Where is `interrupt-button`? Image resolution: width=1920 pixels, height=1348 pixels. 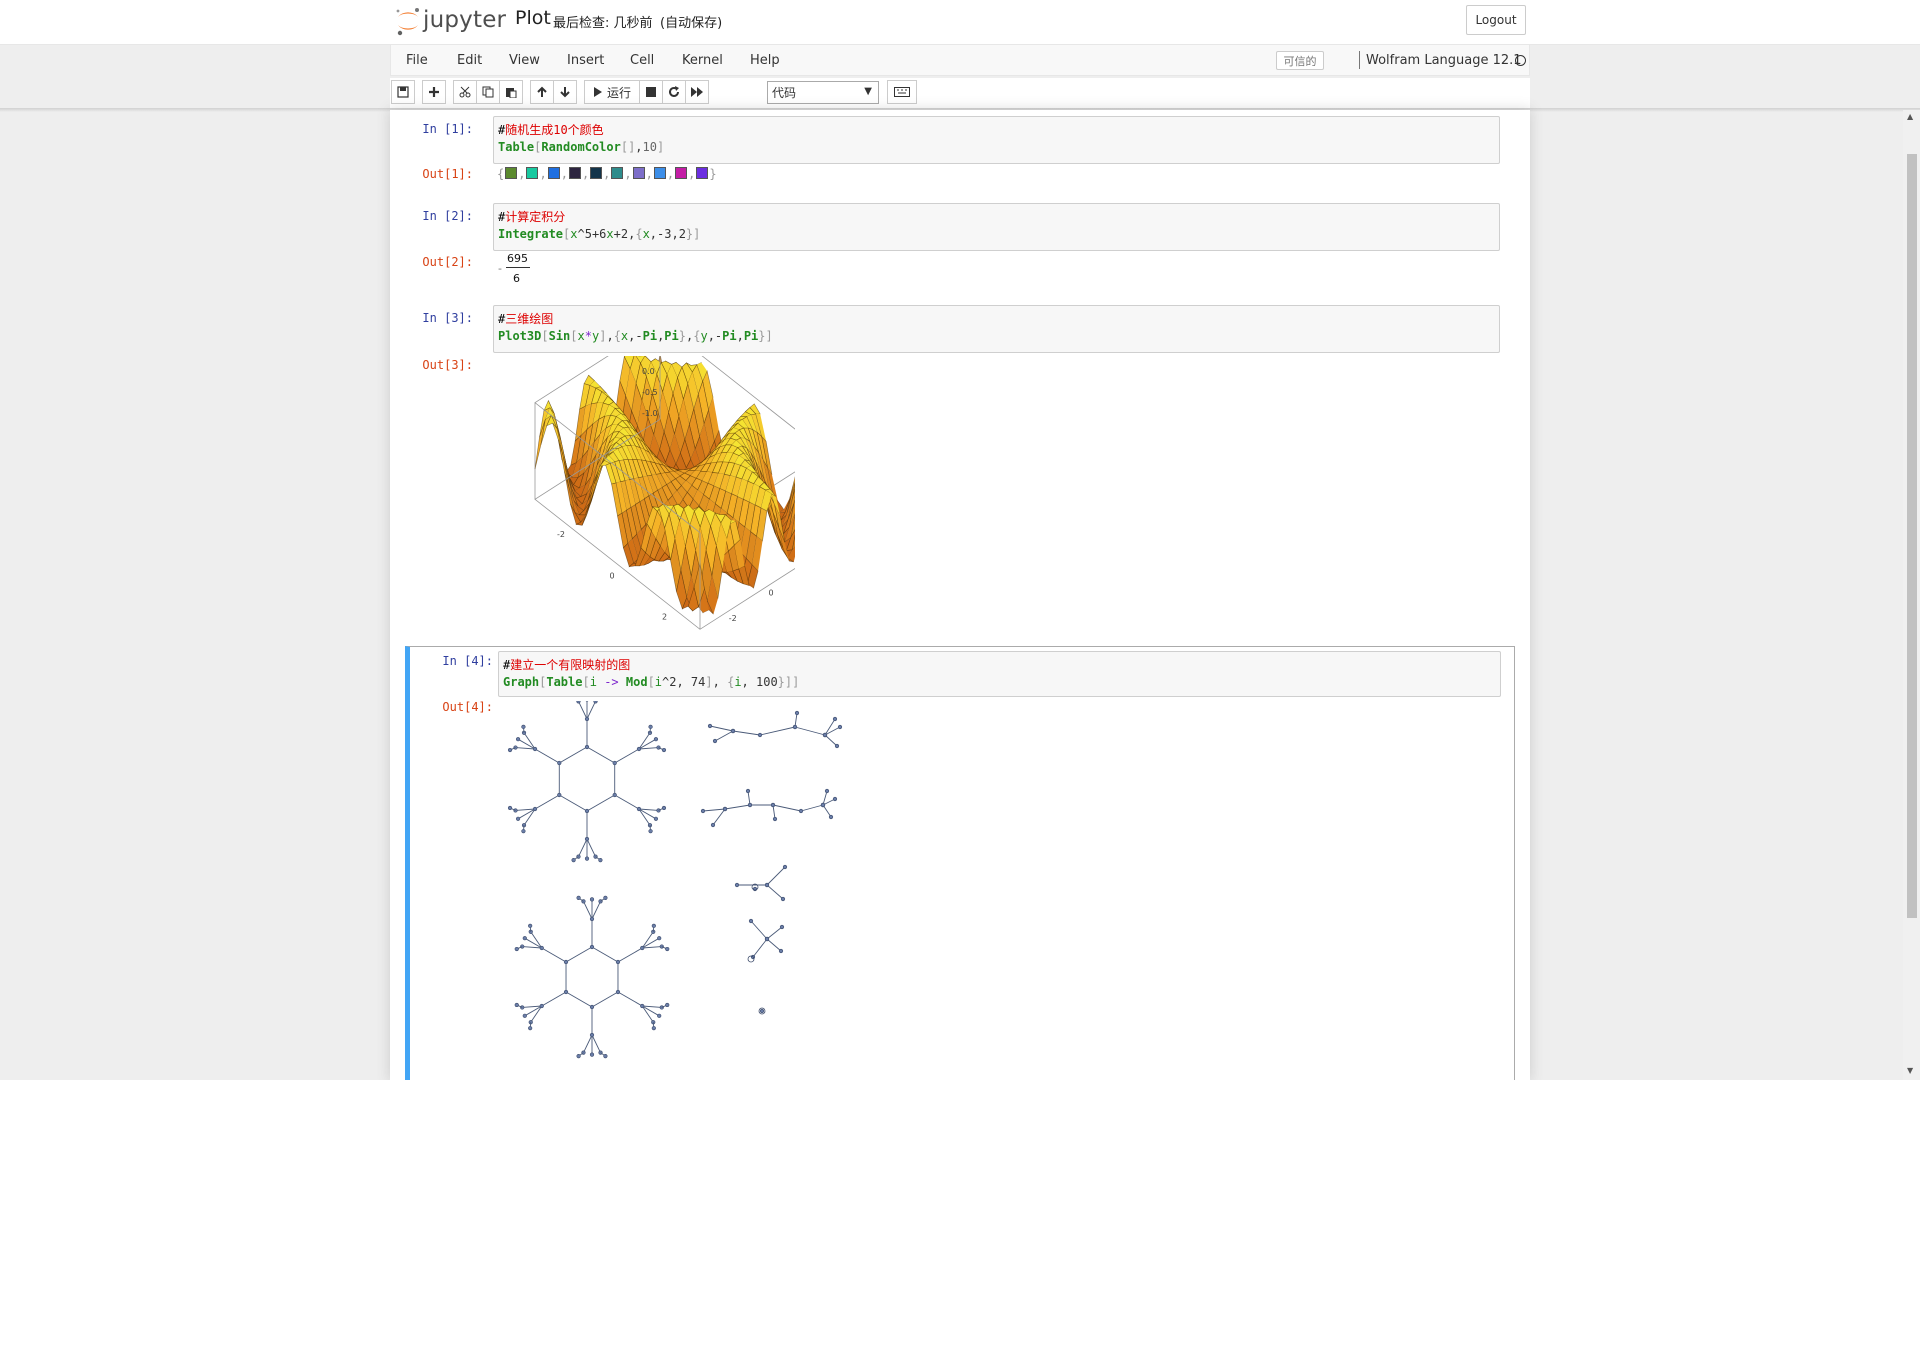
interrupt-button is located at coordinates (651, 92).